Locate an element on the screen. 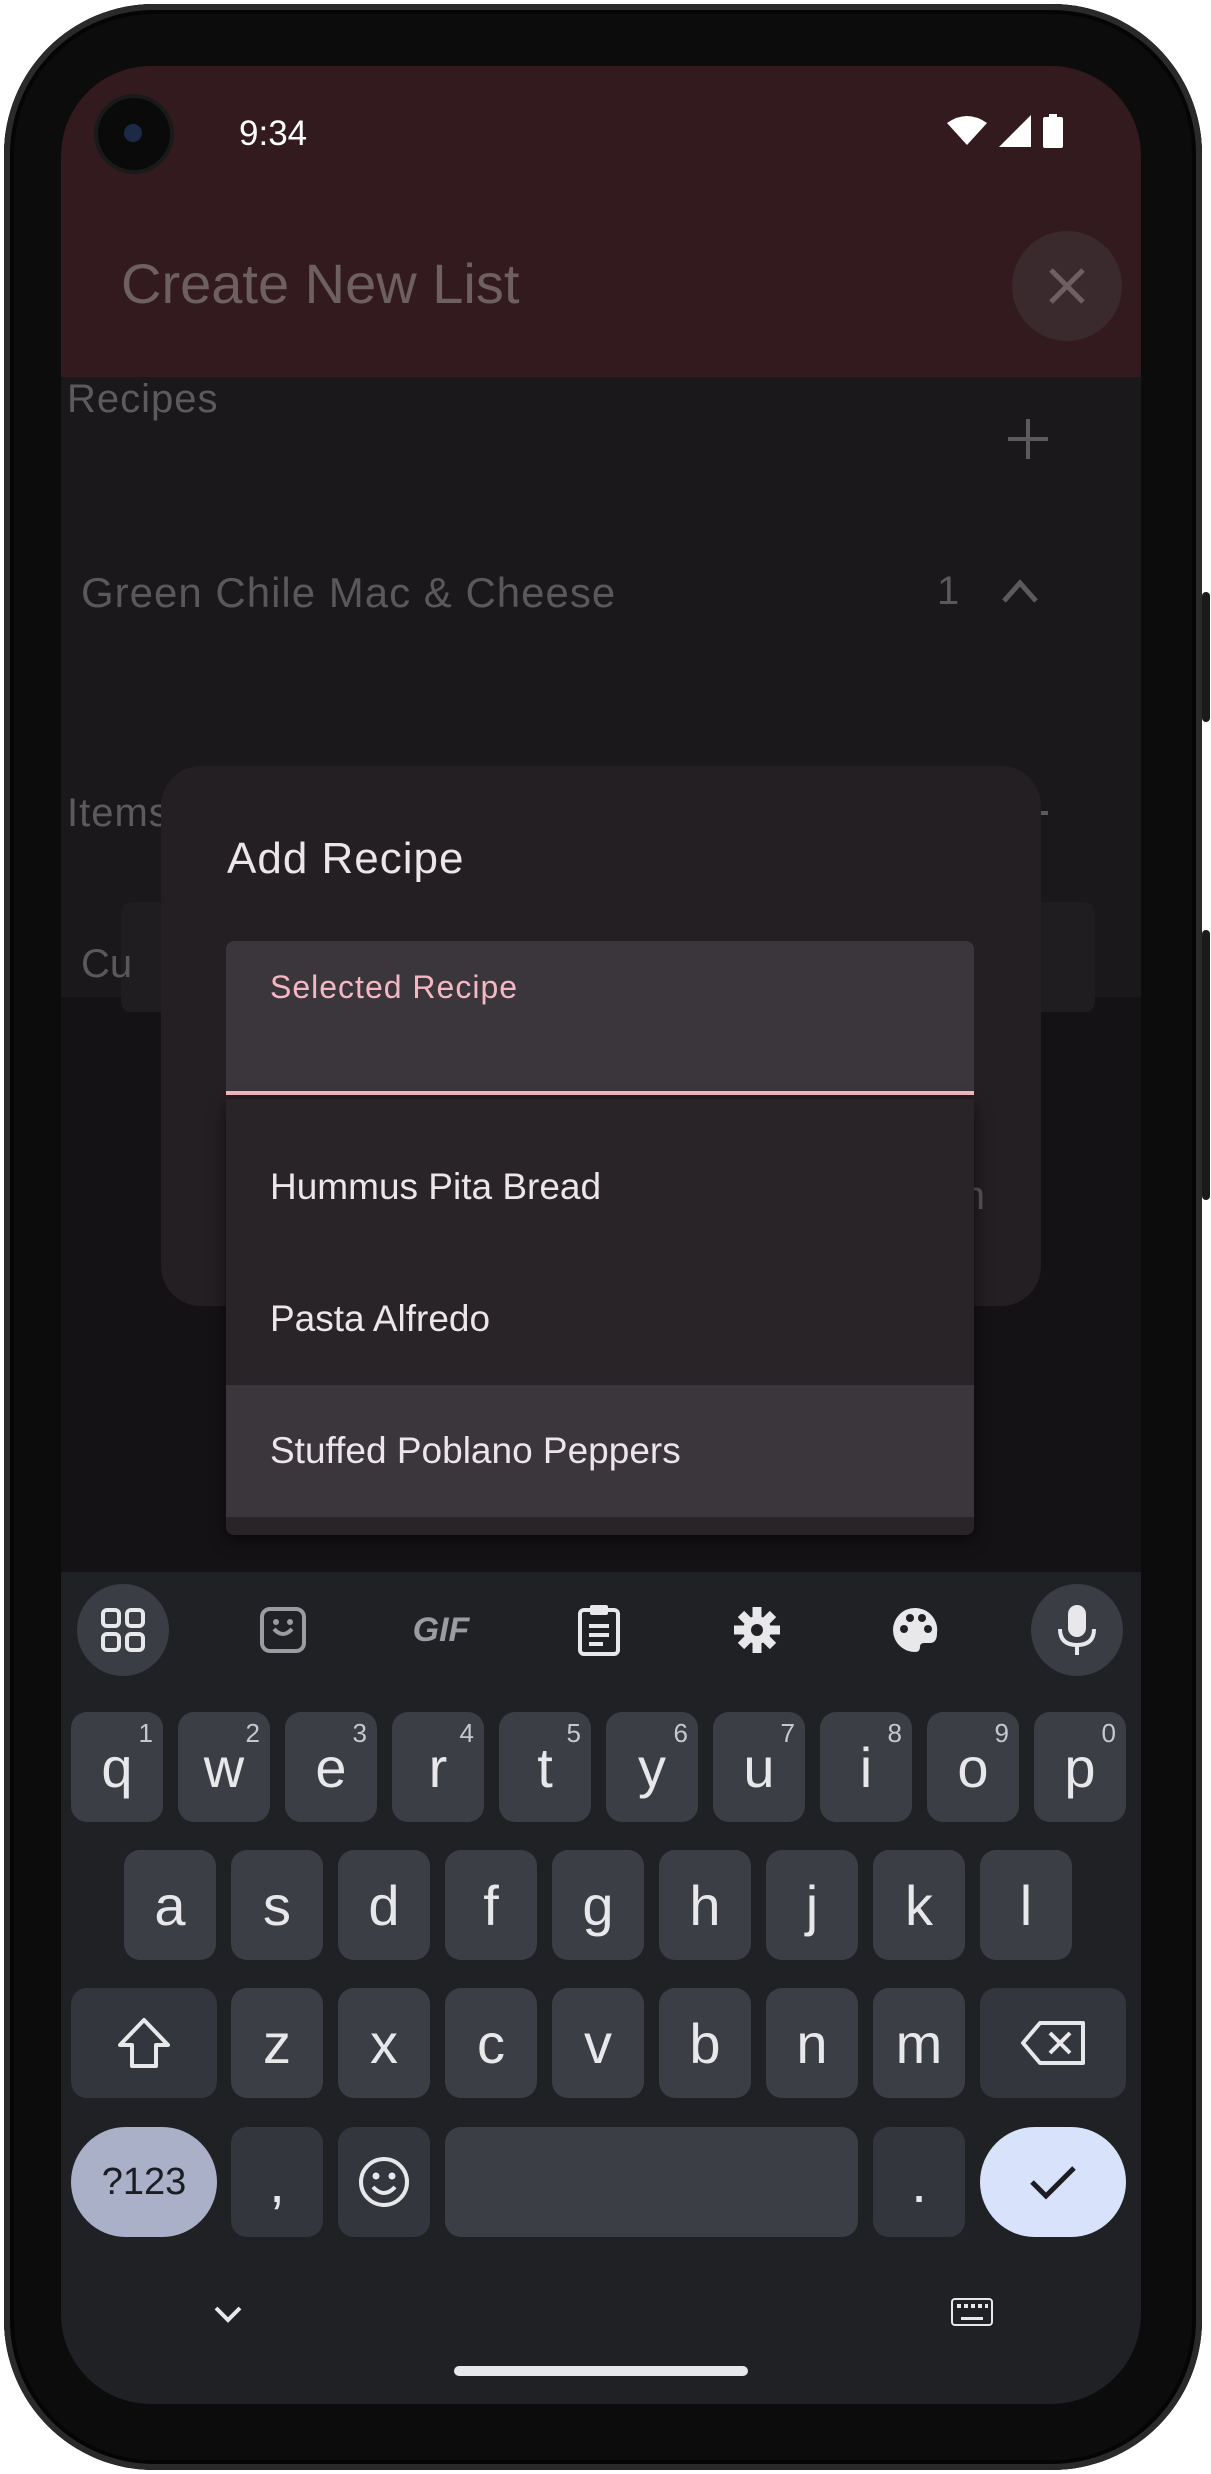 This screenshot has height=2474, width=1211. recipe-option: Stuffed Poblano Peppers is located at coordinates (600, 1451).